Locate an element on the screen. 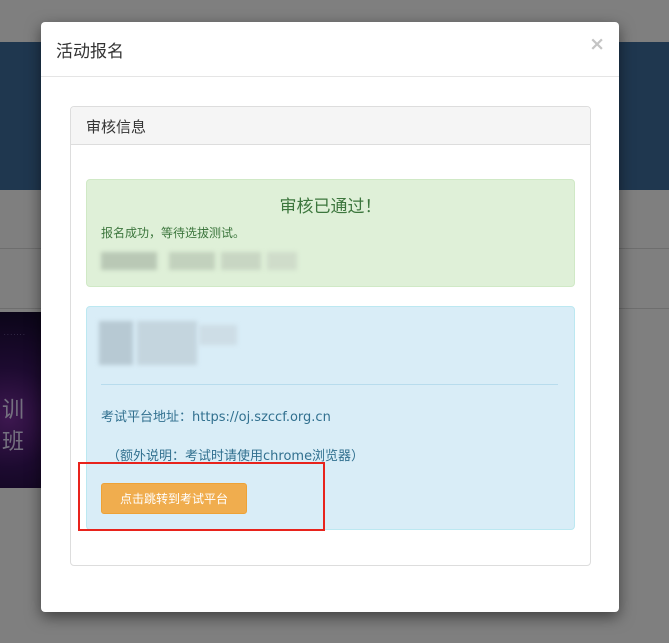 This screenshot has width=669, height=643. modal-title: 活动报名 is located at coordinates (90, 52).